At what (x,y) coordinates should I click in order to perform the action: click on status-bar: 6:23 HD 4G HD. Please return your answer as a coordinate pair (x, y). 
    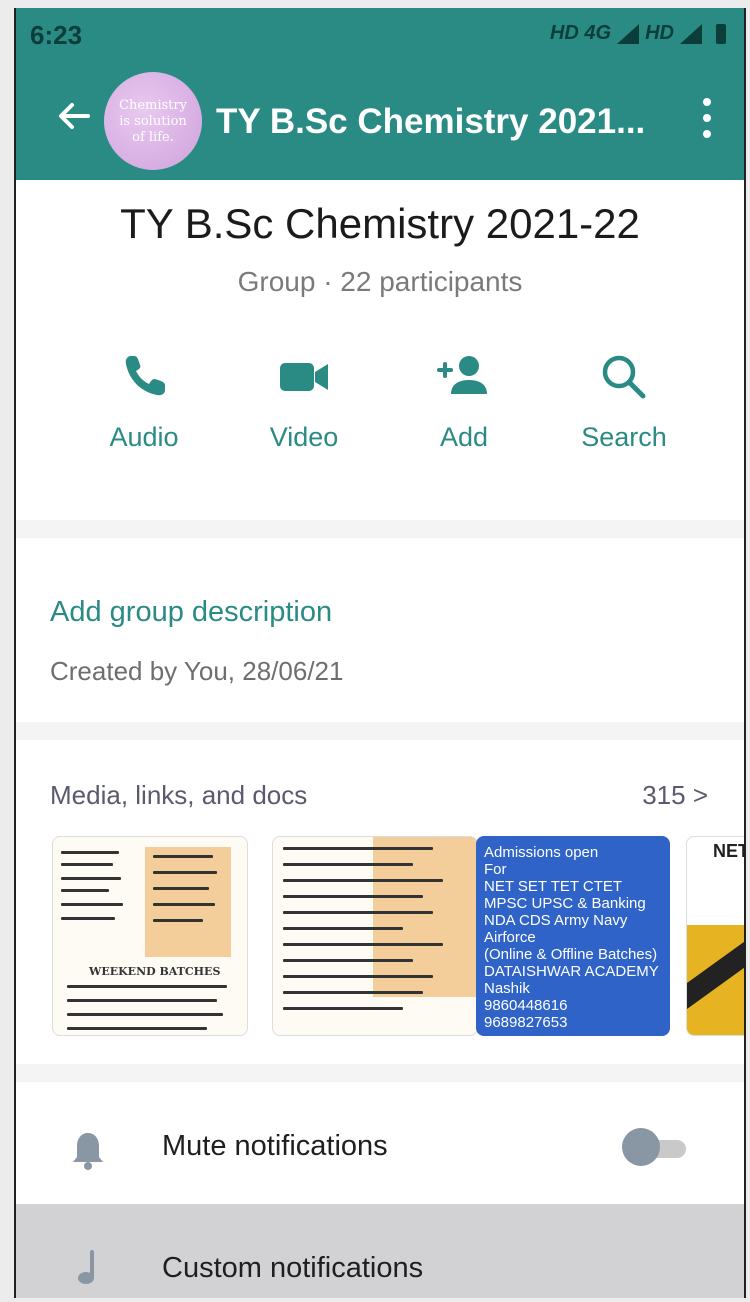
    Looking at the image, I should click on (380, 36).